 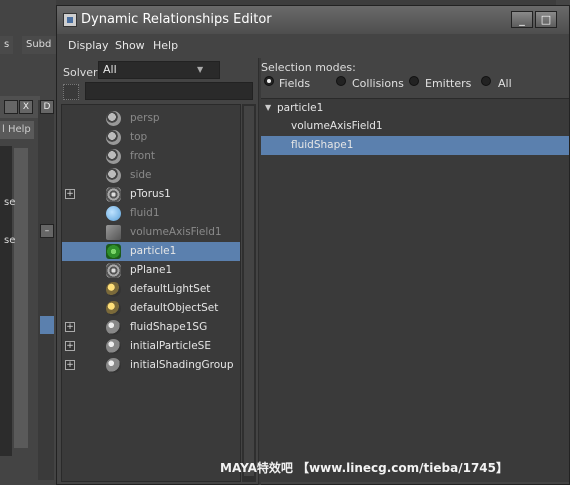 What do you see at coordinates (170, 289) in the screenshot?
I see `outliner-item-label: defaultLightSet` at bounding box center [170, 289].